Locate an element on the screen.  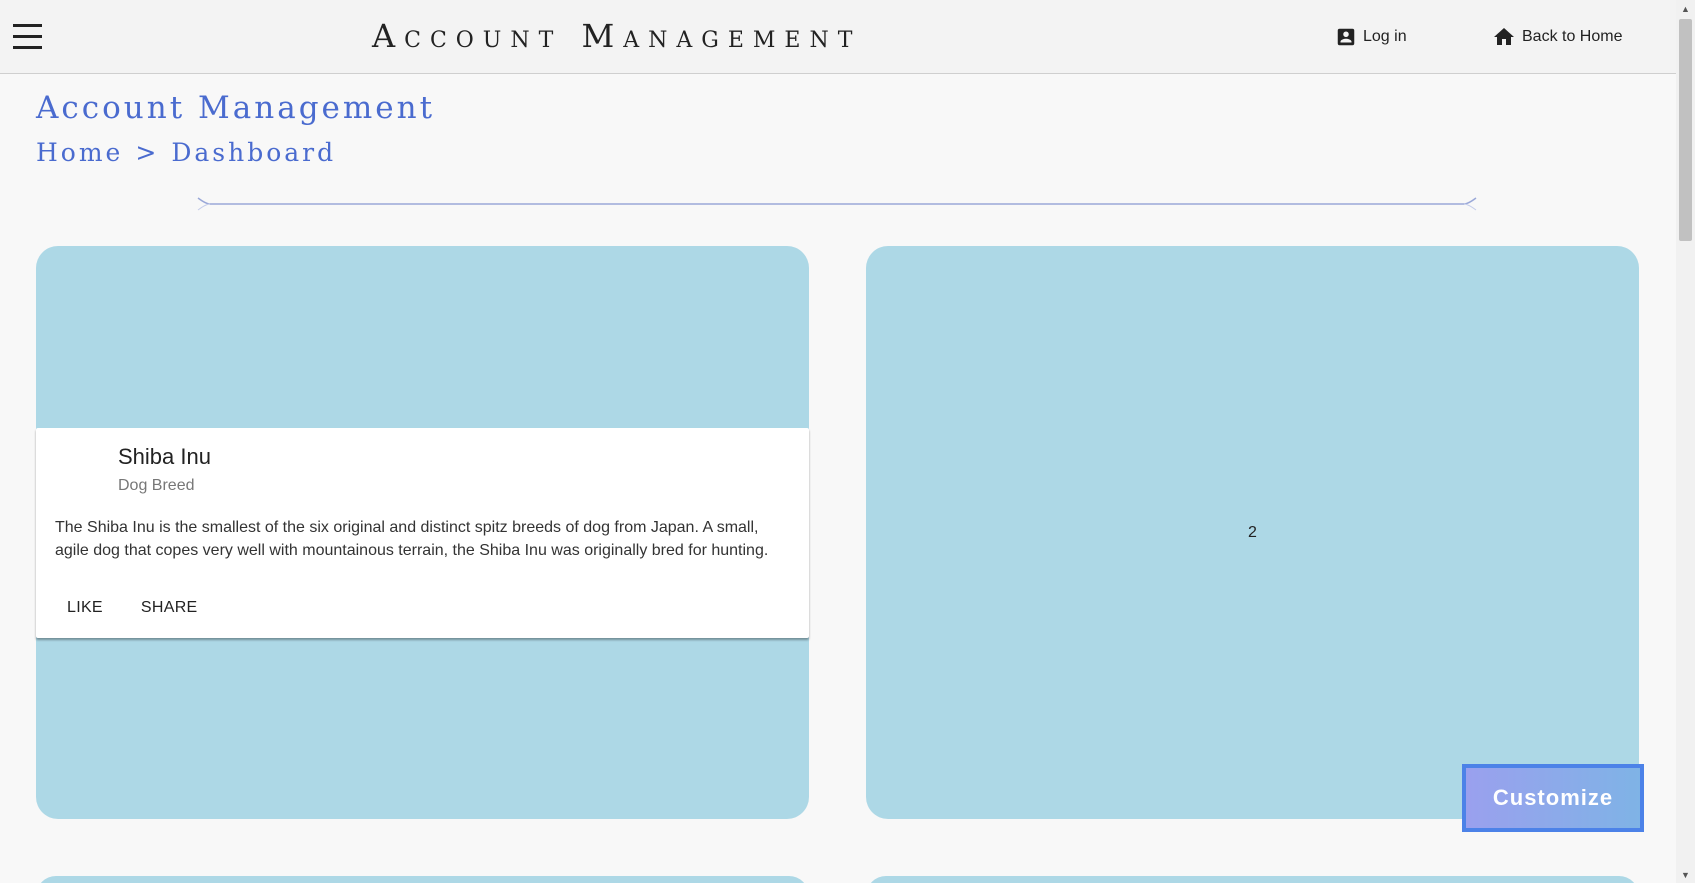
tile-number: 2 is located at coordinates (1252, 532).